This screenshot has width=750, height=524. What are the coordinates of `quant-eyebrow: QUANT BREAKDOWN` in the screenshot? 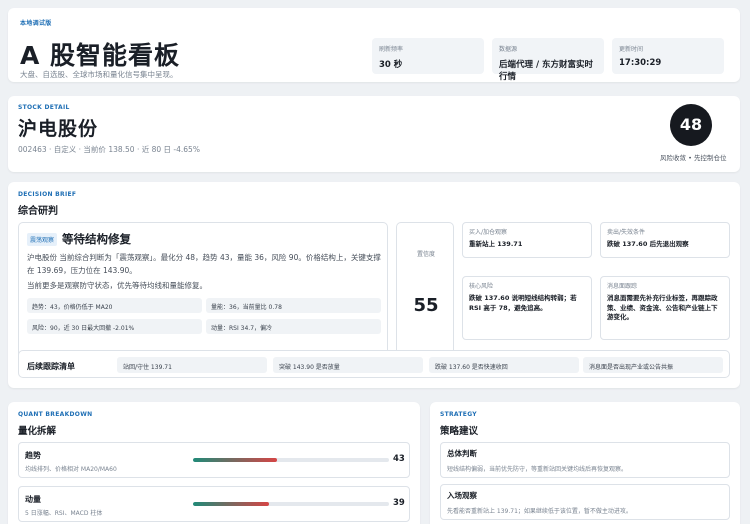 It's located at (55, 414).